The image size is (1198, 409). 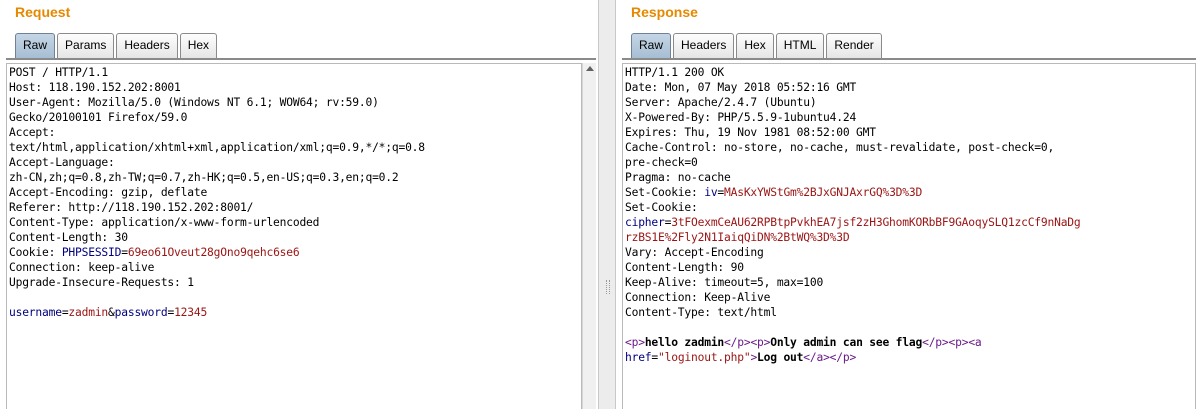 What do you see at coordinates (35, 312) in the screenshot?
I see `param-name: username` at bounding box center [35, 312].